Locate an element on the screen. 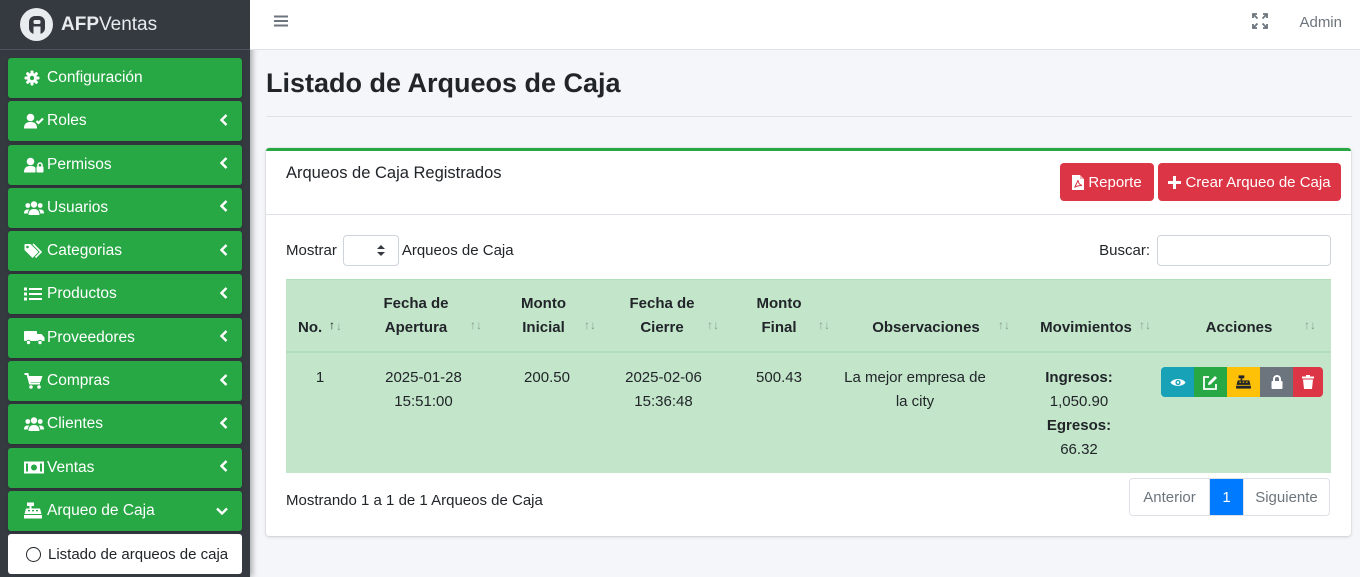 The image size is (1360, 577). sidebar-subitem-listado-arqueos: Listado de arqueos de caja is located at coordinates (125, 554).